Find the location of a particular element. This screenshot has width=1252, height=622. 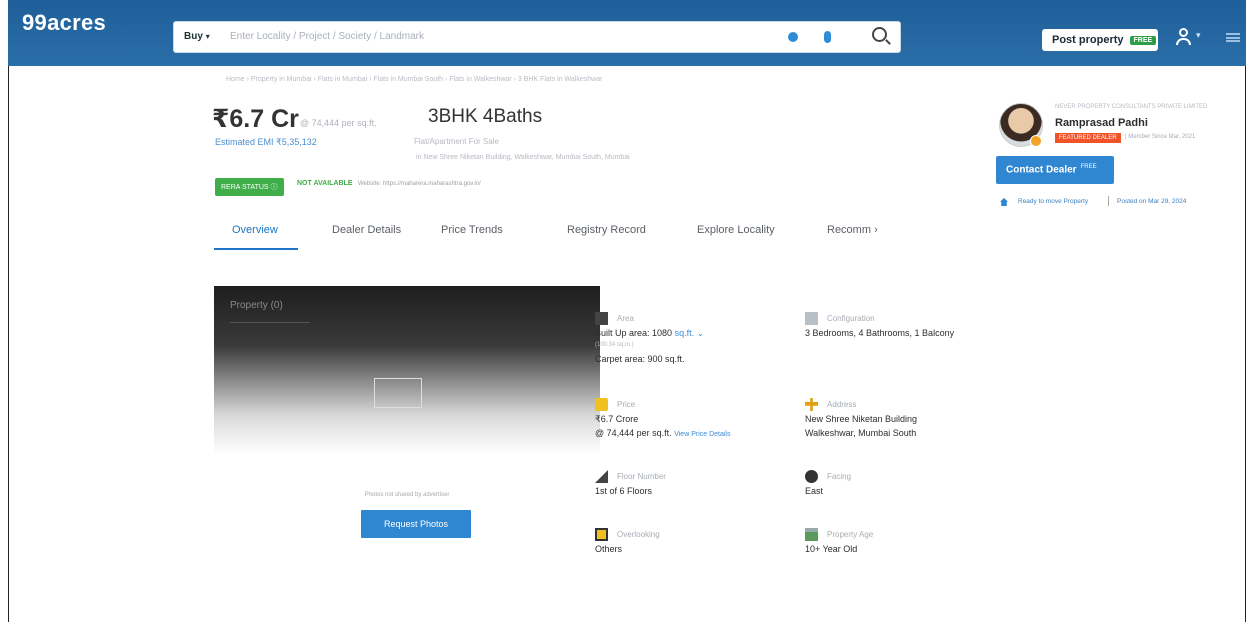

overlooking-label: Overlooking is located at coordinates (638, 534).